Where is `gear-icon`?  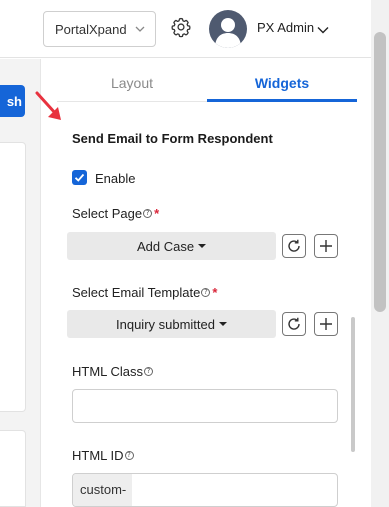
gear-icon is located at coordinates (181, 27).